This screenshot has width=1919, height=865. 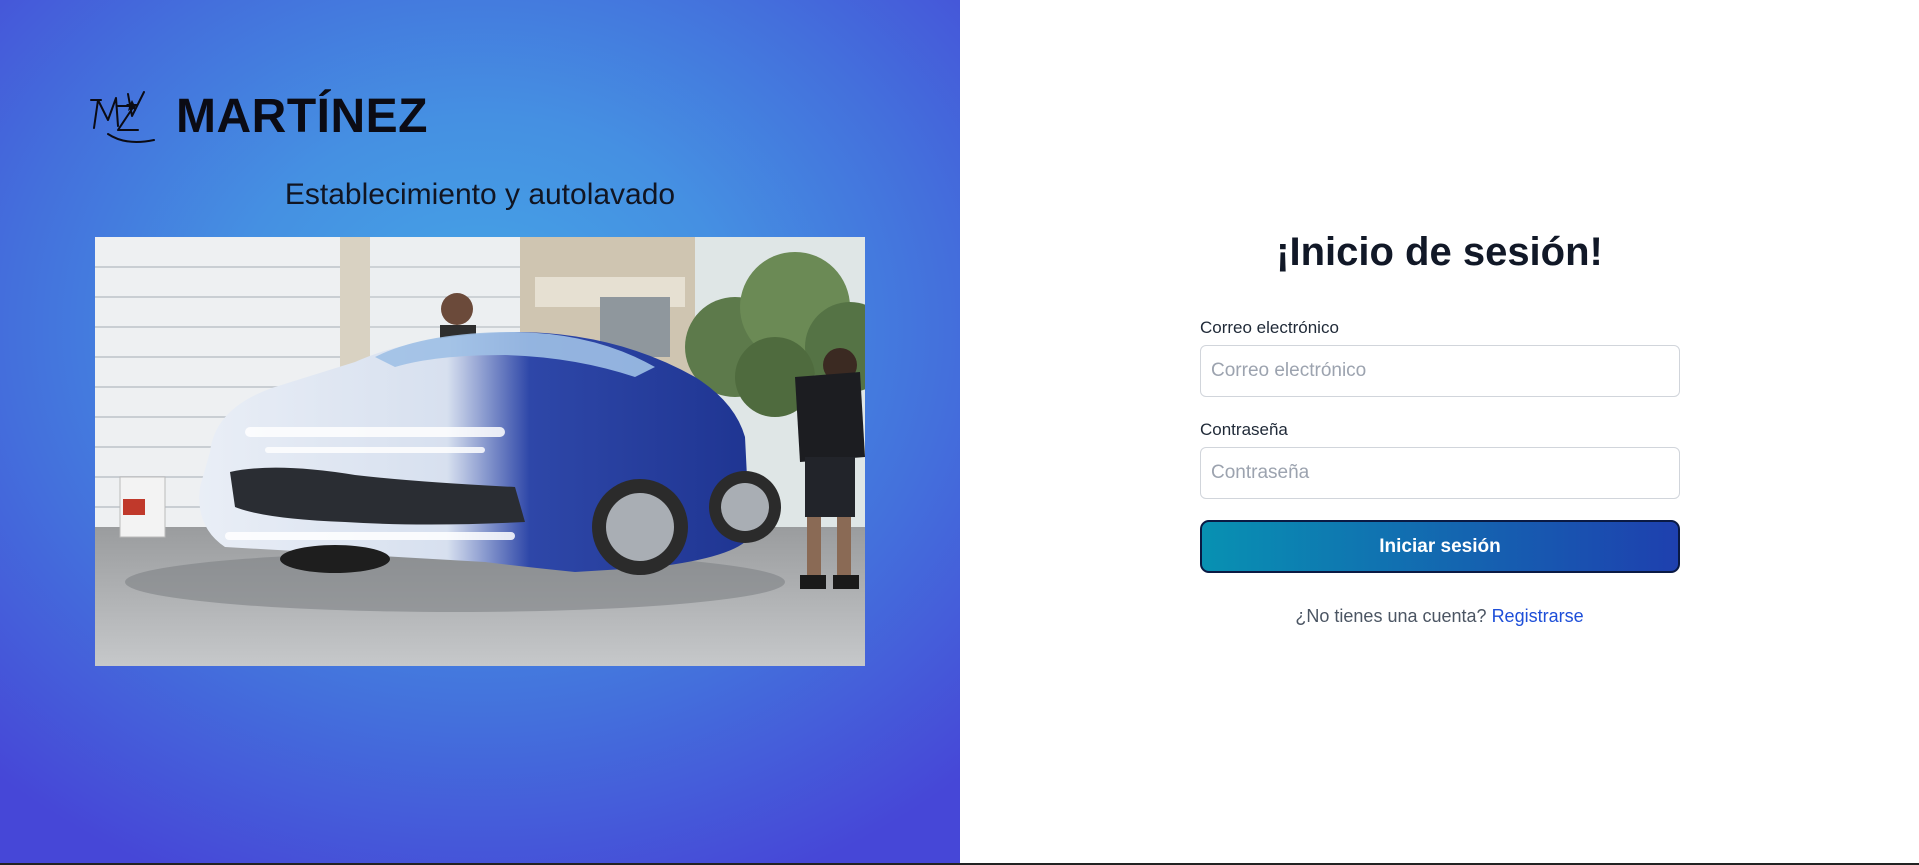 I want to click on brand-header: MARTÍNEZ, so click(x=258, y=116).